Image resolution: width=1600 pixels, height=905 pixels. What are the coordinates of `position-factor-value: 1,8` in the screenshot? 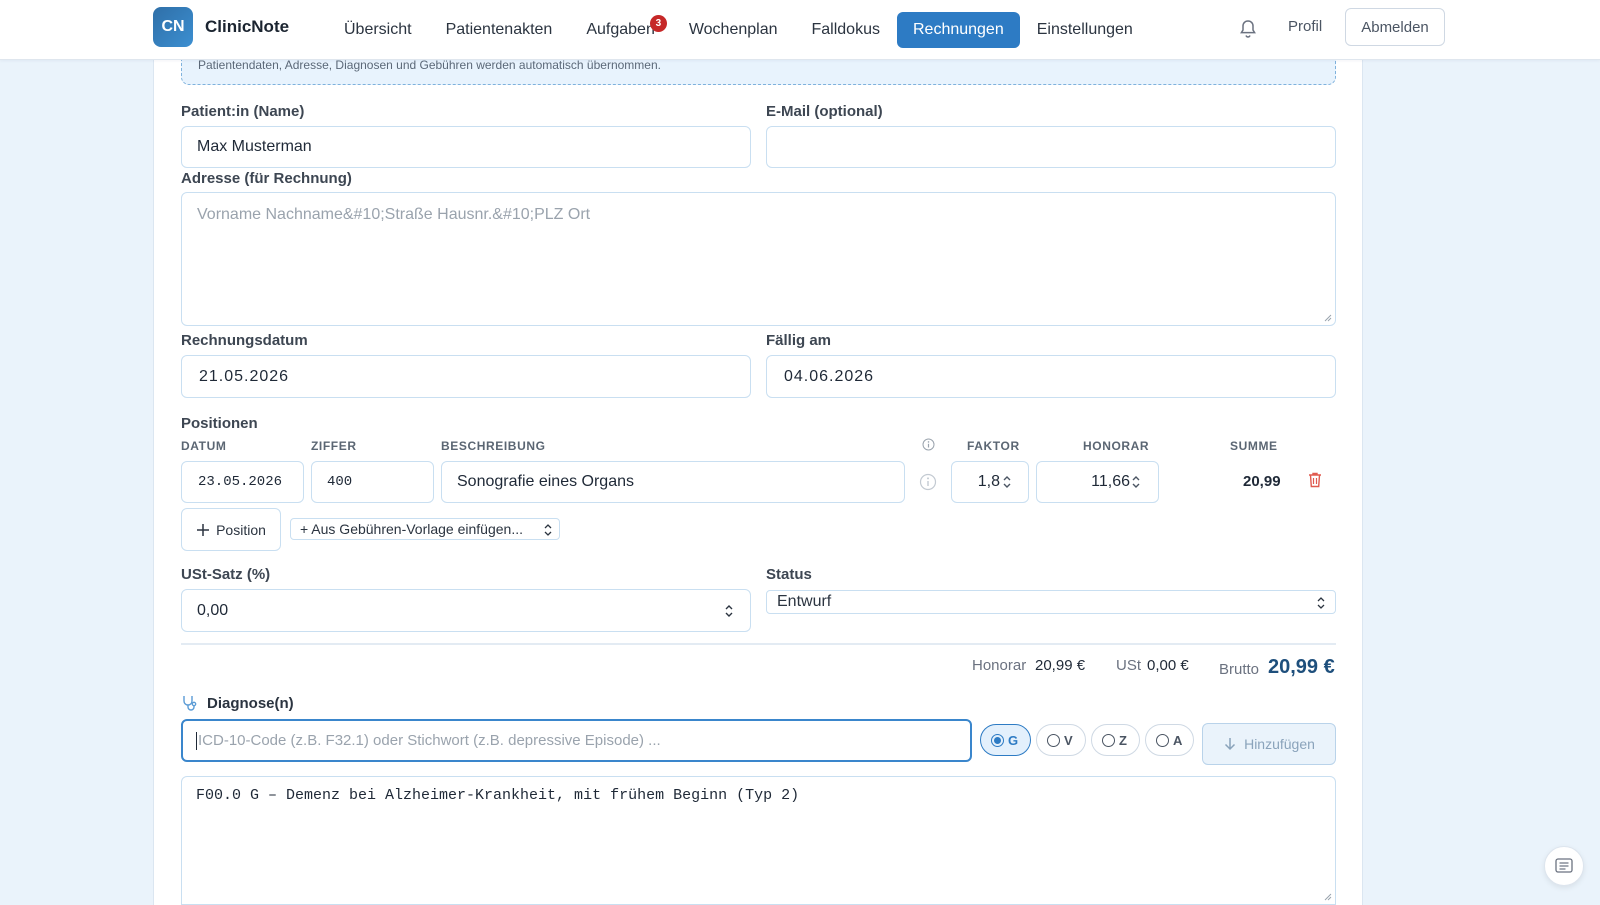 It's located at (988, 481).